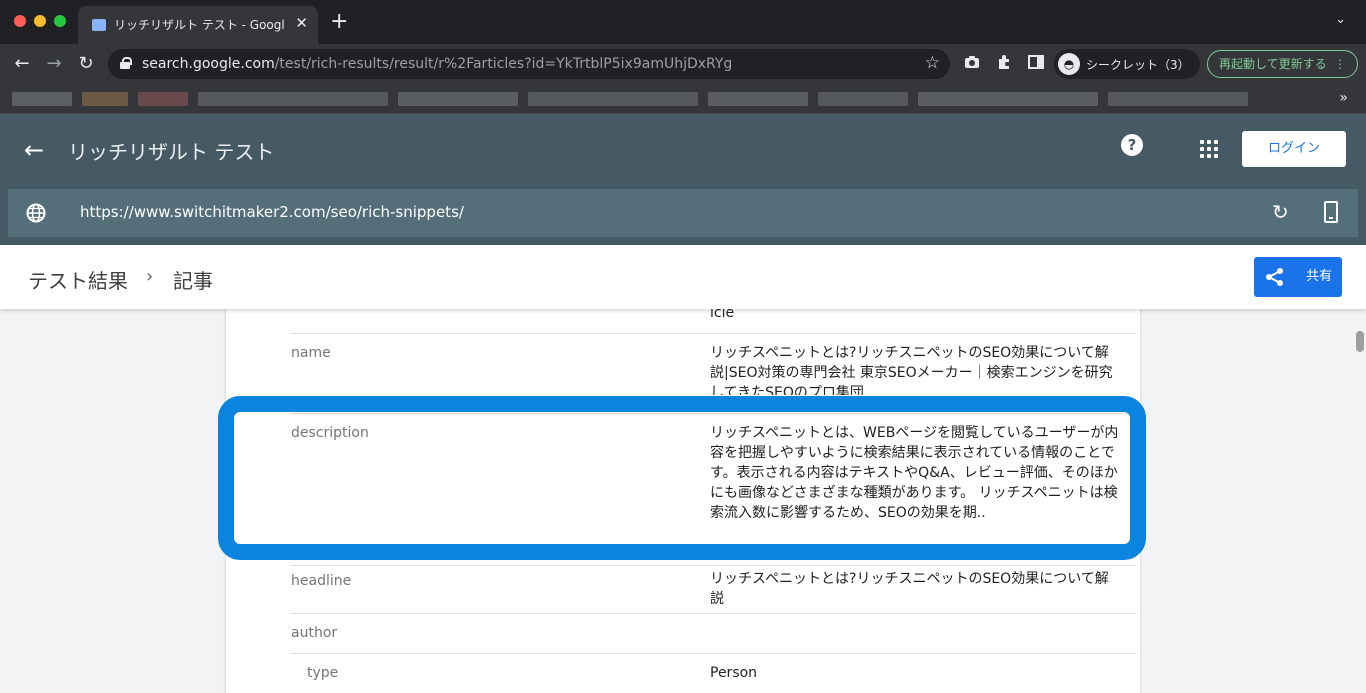 The width and height of the screenshot is (1366, 693). Describe the element at coordinates (208, 64) in the screenshot. I see `url-host: search.google.com` at that location.